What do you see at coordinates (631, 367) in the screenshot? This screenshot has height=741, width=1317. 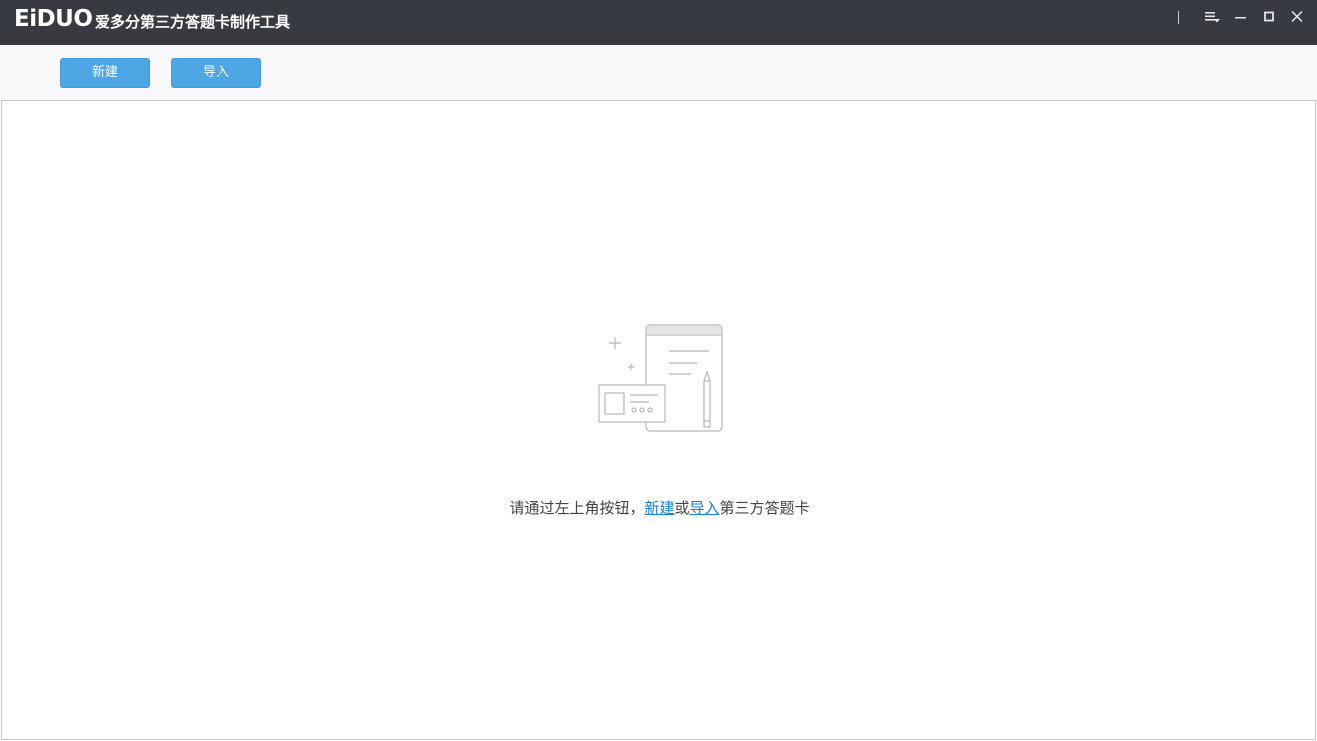 I see `small-plus-icon` at bounding box center [631, 367].